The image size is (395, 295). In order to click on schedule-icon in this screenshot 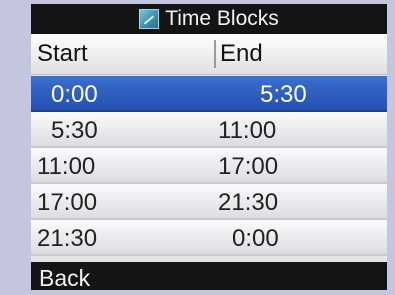, I will do `click(149, 19)`.